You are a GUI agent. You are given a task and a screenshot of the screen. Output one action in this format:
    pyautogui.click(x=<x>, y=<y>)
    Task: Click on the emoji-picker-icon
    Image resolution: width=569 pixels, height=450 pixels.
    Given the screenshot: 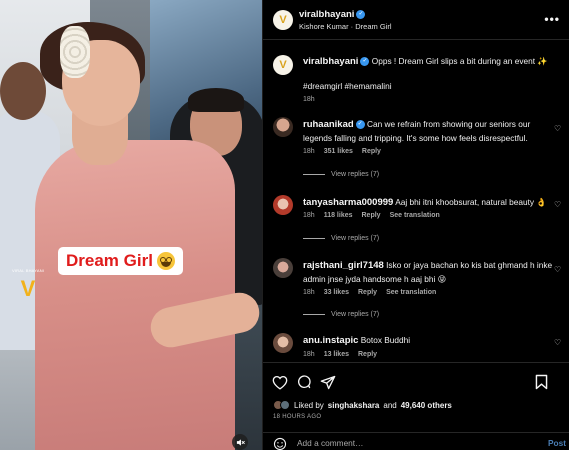 What is the action you would take?
    pyautogui.click(x=280, y=443)
    